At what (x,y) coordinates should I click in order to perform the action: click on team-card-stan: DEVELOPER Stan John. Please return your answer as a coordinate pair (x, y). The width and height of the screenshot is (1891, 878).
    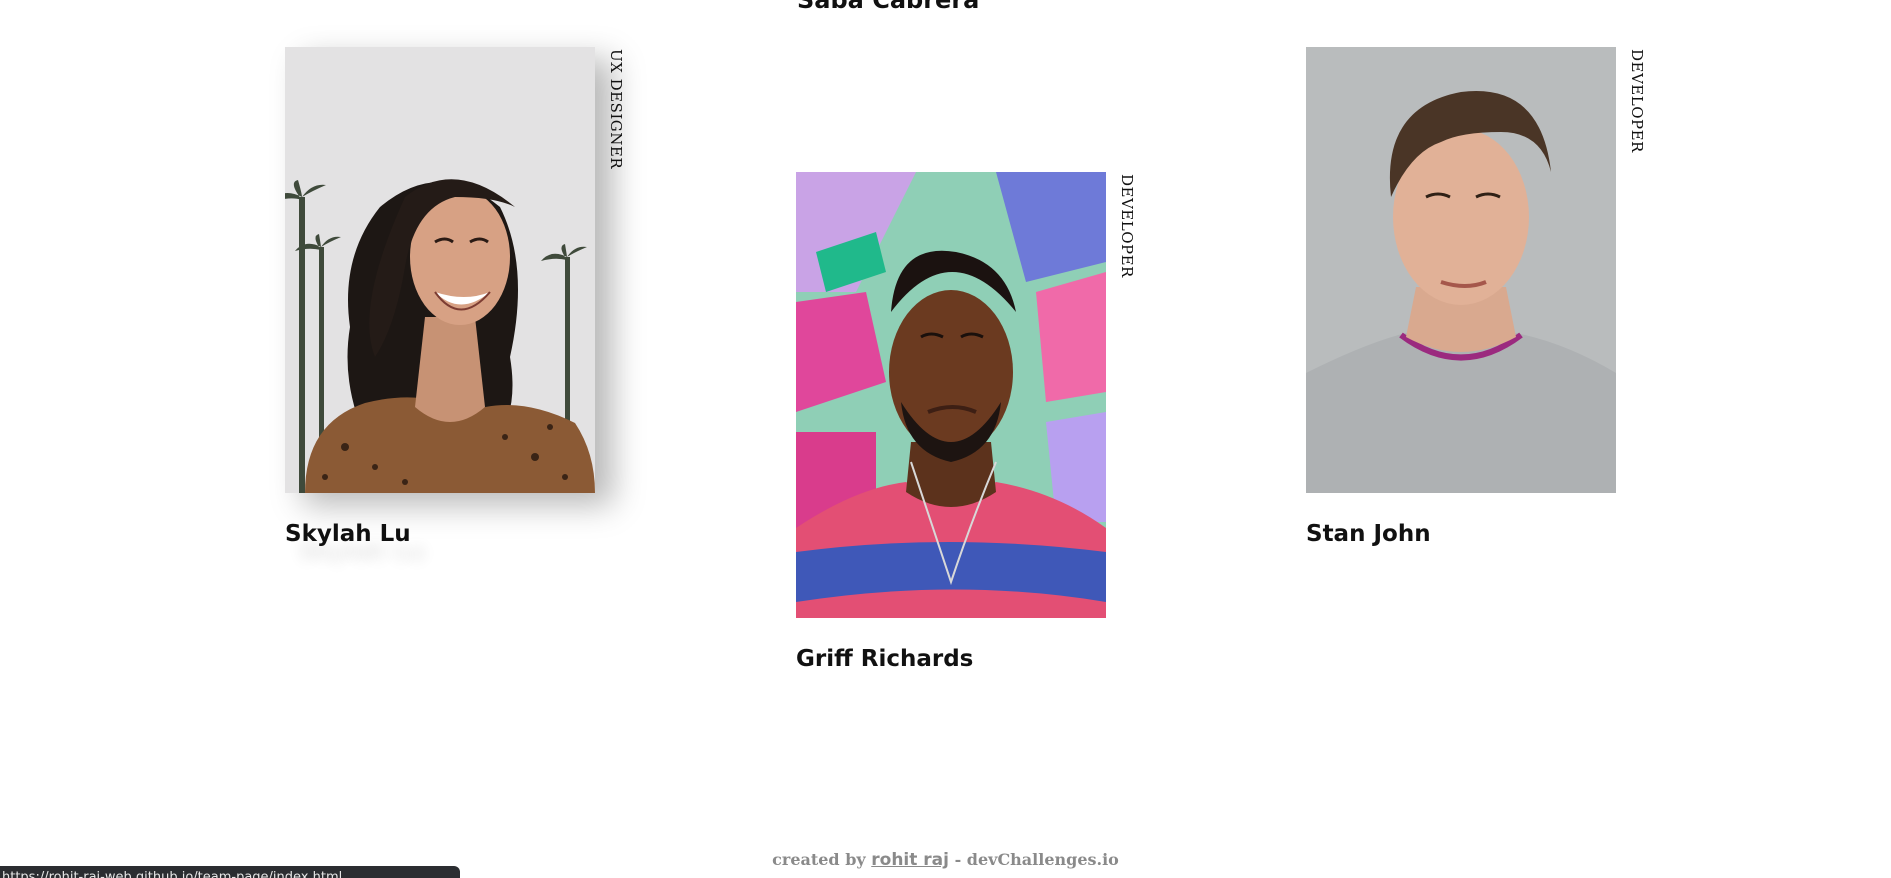
    Looking at the image, I should click on (1506, 297).